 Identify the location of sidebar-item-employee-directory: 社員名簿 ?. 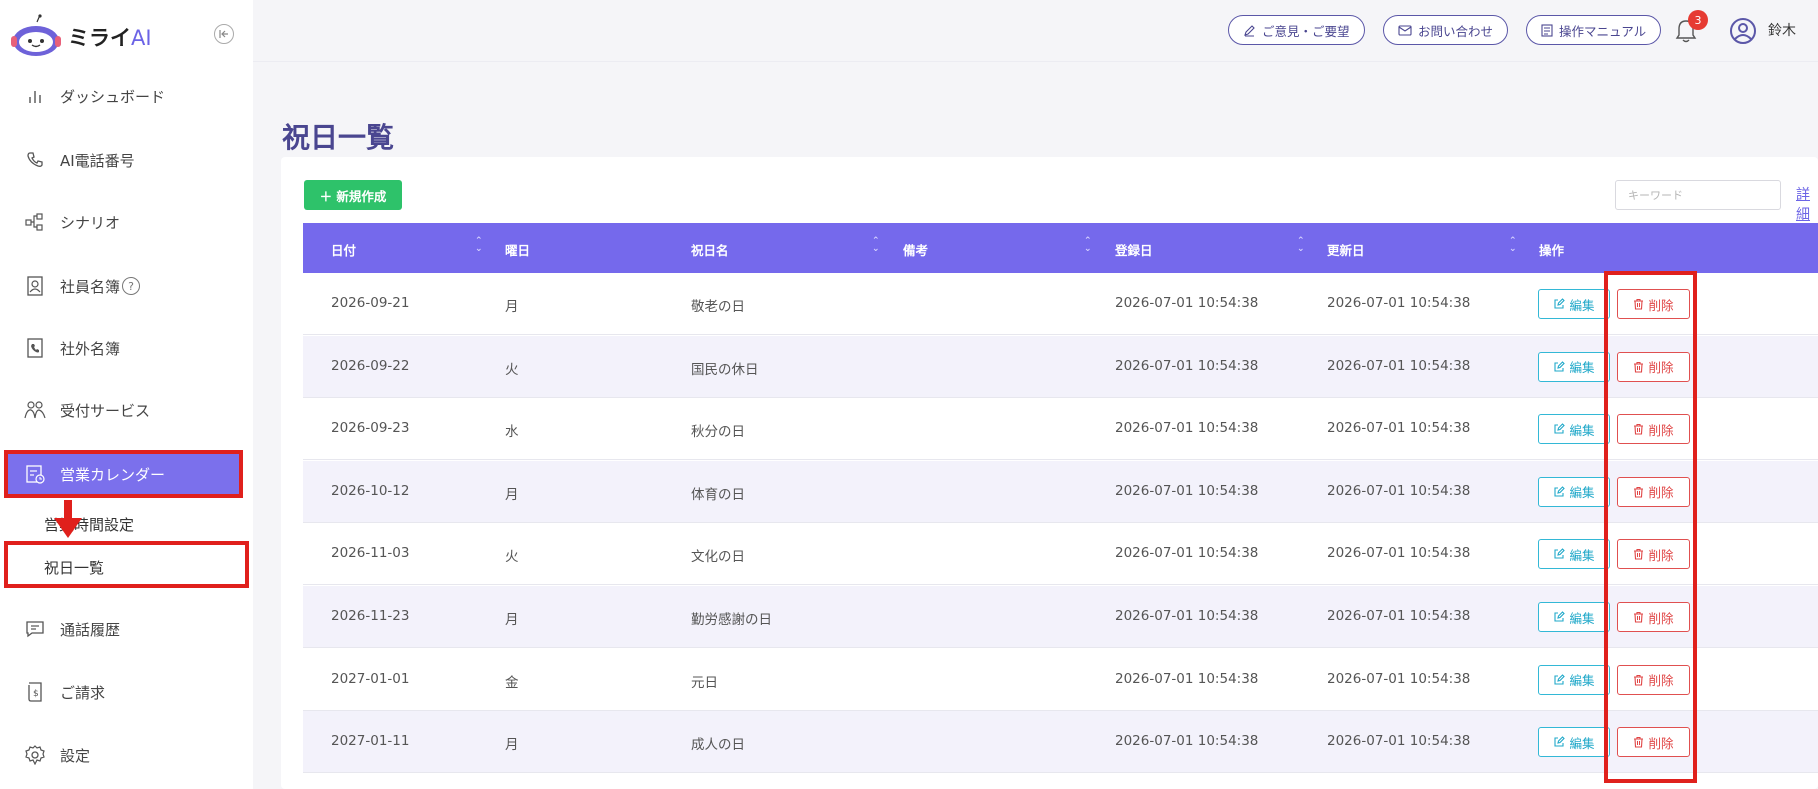
(126, 286).